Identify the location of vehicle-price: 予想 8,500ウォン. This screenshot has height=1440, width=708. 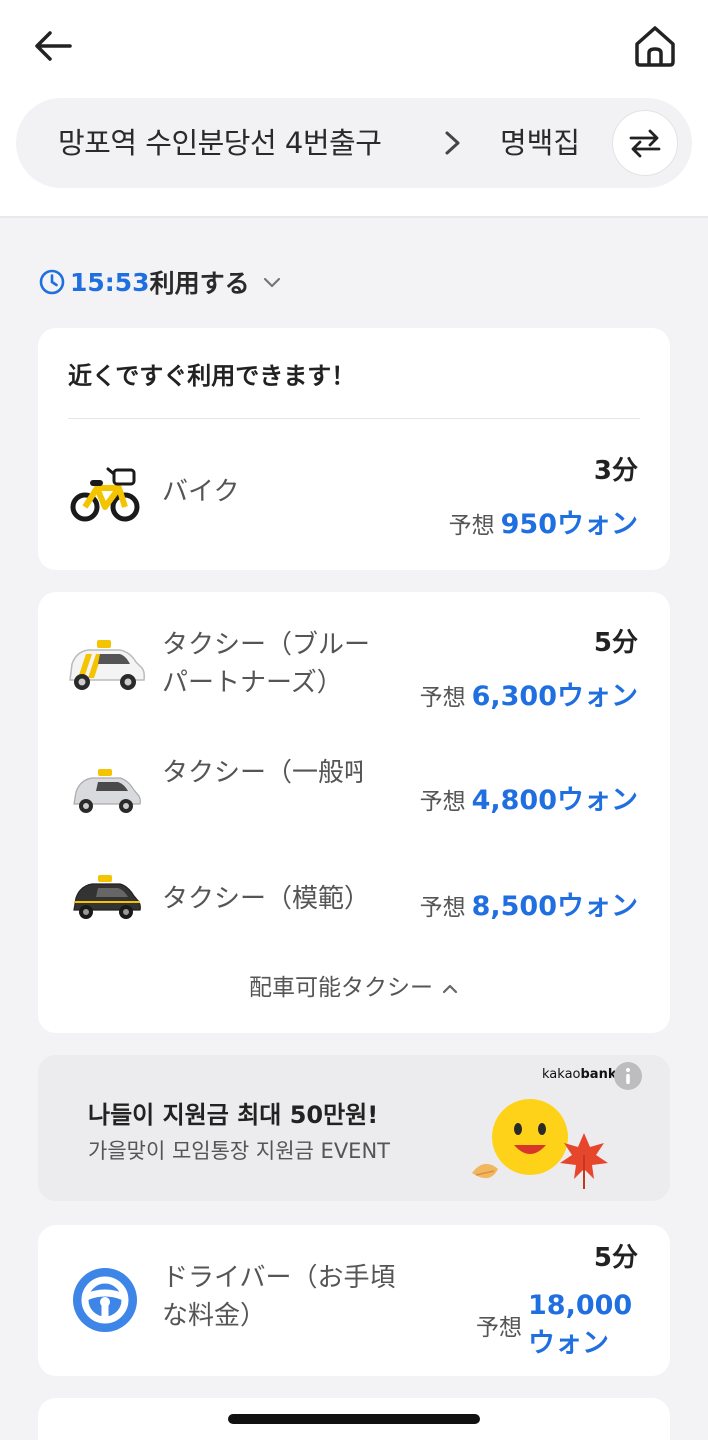
(529, 903).